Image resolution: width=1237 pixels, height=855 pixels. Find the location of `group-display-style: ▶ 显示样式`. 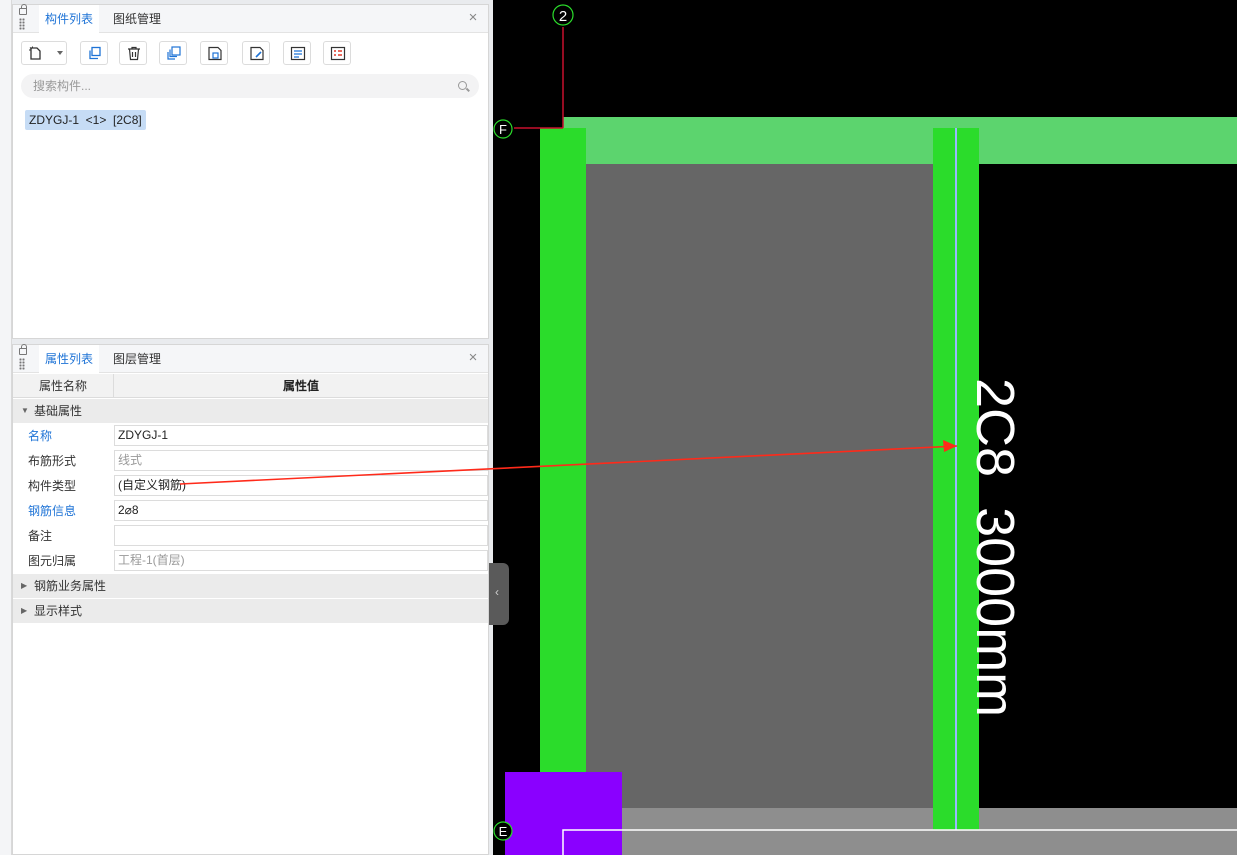

group-display-style: ▶ 显示样式 is located at coordinates (250, 611).